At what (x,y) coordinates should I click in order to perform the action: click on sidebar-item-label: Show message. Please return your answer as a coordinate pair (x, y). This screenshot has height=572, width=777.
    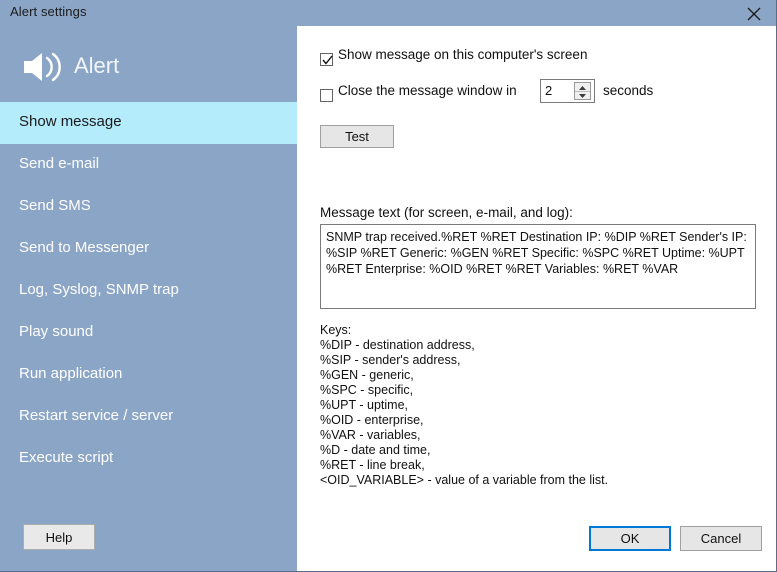
    Looking at the image, I should click on (70, 121).